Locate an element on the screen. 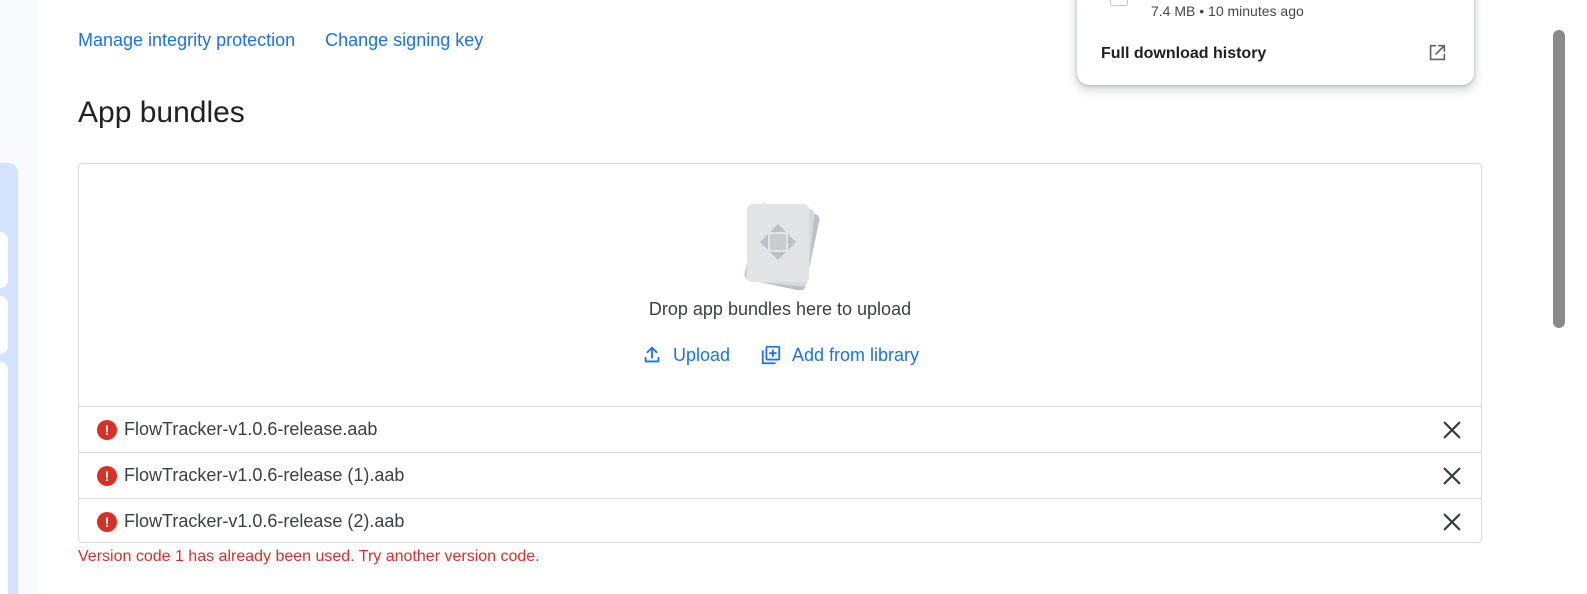 The width and height of the screenshot is (1587, 594). scrollbar-thumb is located at coordinates (1559, 179).